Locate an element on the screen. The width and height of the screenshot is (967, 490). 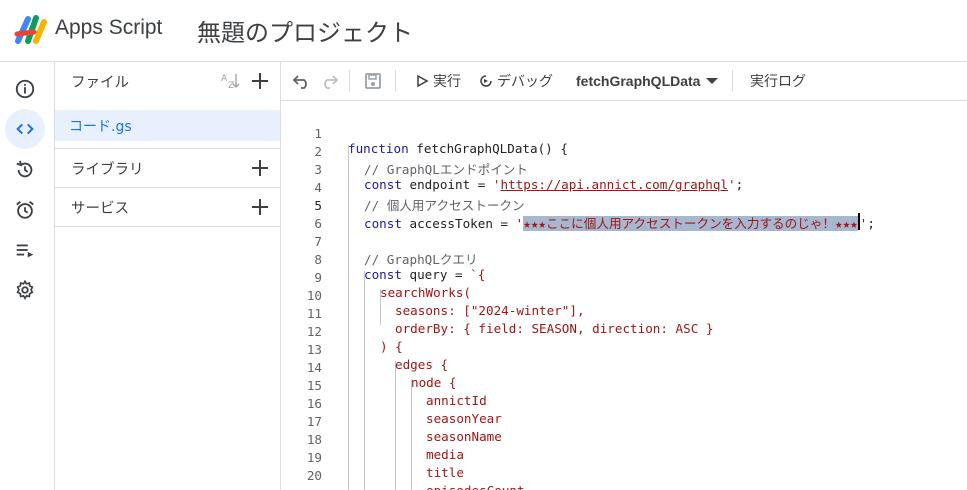
services-label: サービス is located at coordinates (100, 208).